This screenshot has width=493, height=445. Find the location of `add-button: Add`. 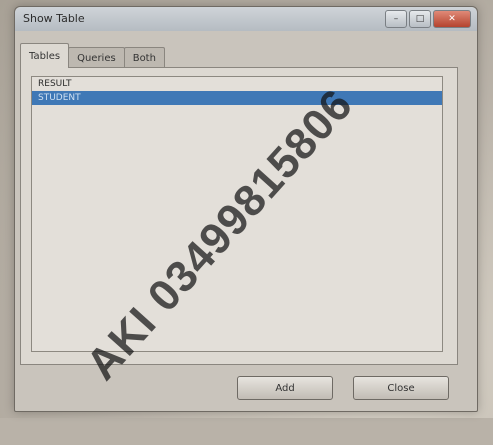

add-button: Add is located at coordinates (285, 388).